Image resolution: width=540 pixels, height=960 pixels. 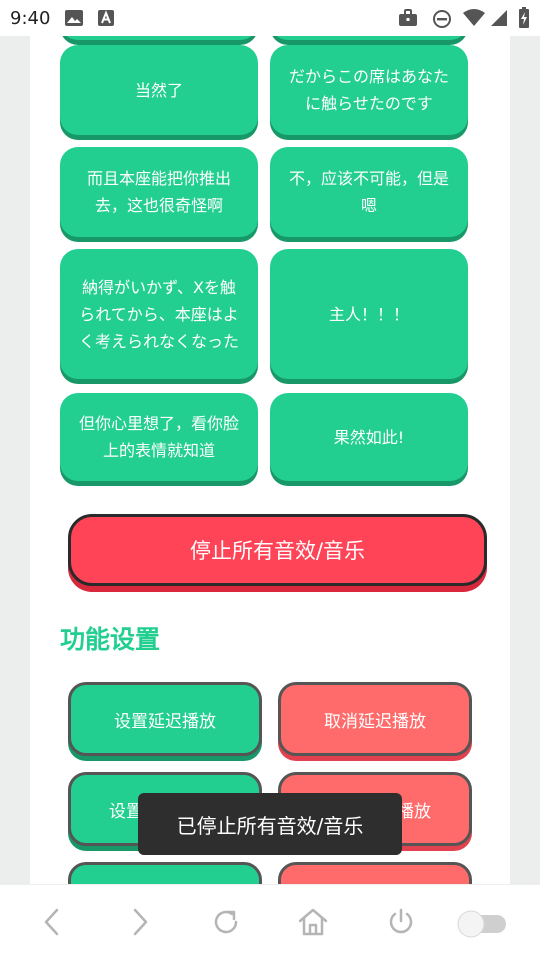 I want to click on reload-icon, so click(x=226, y=922).